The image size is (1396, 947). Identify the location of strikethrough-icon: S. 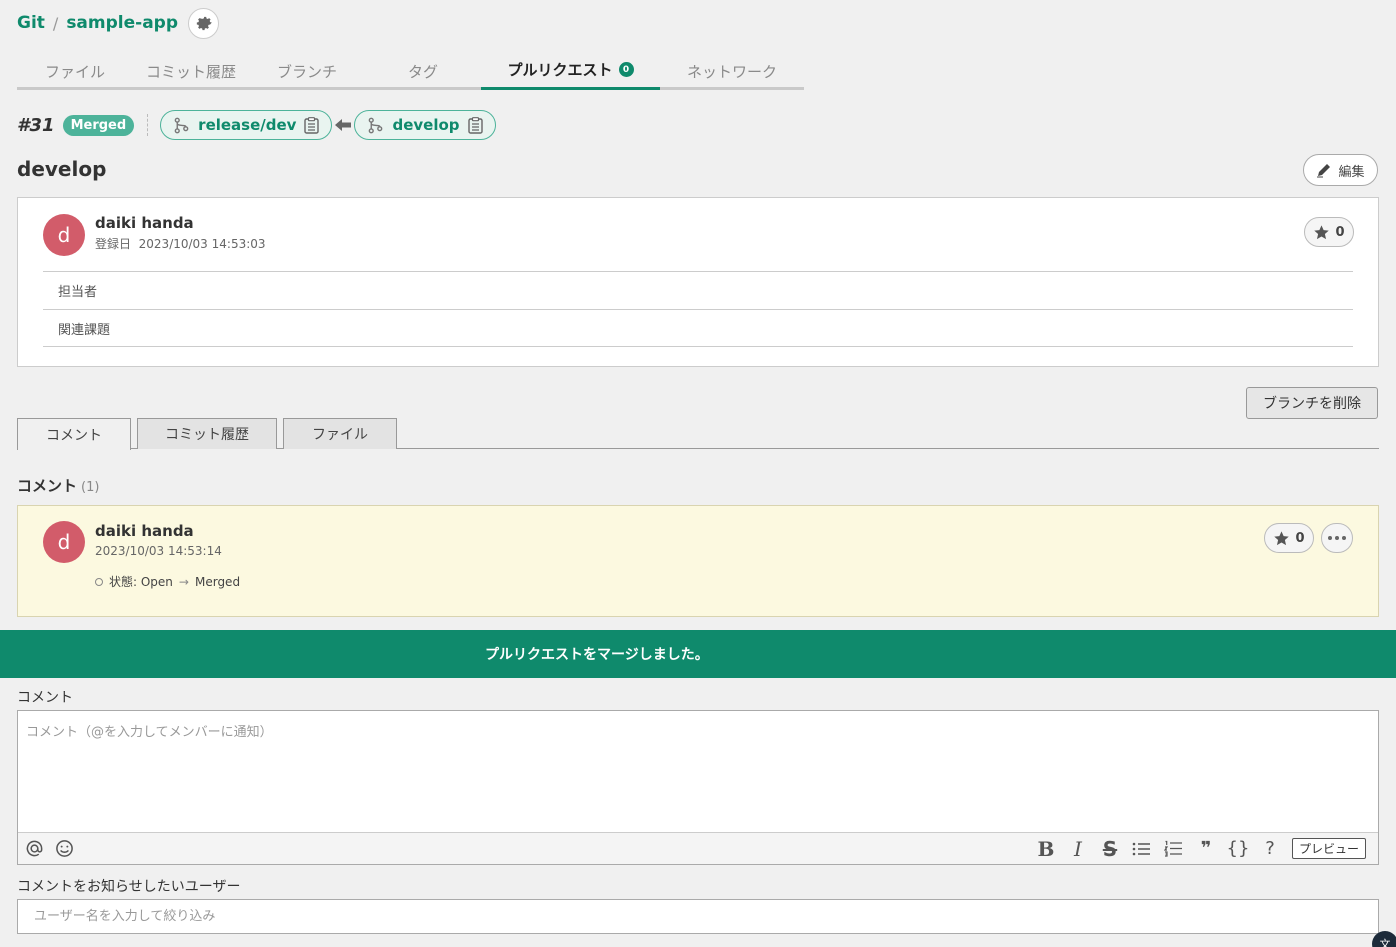
(1110, 849).